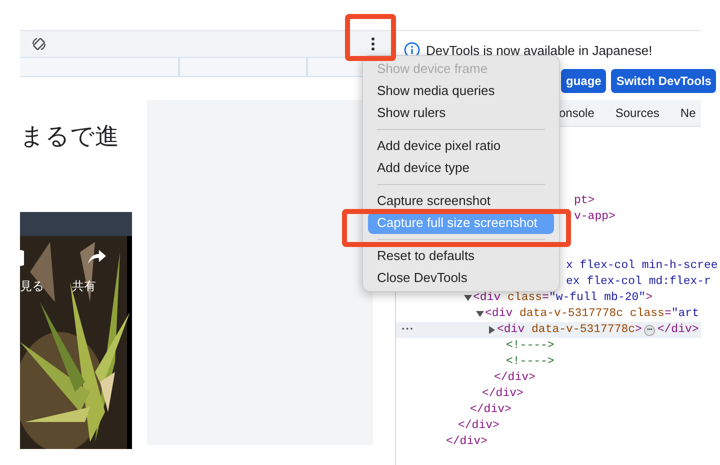 The height and width of the screenshot is (465, 720). I want to click on more-options-icon, so click(373, 44).